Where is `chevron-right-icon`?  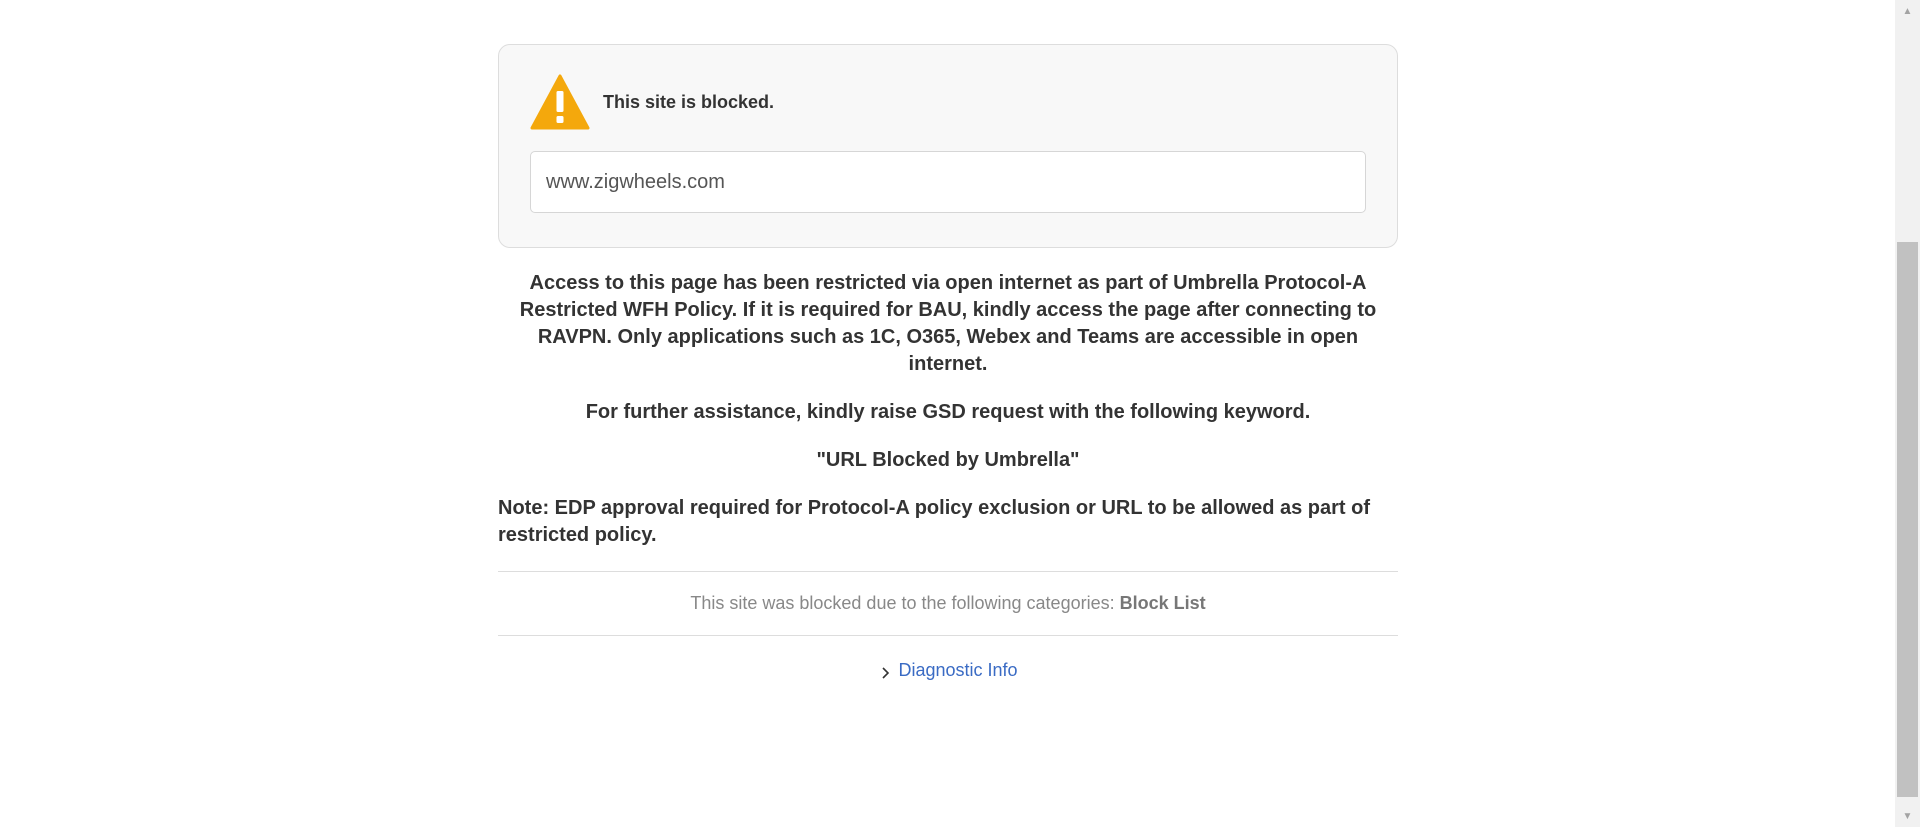 chevron-right-icon is located at coordinates (885, 671).